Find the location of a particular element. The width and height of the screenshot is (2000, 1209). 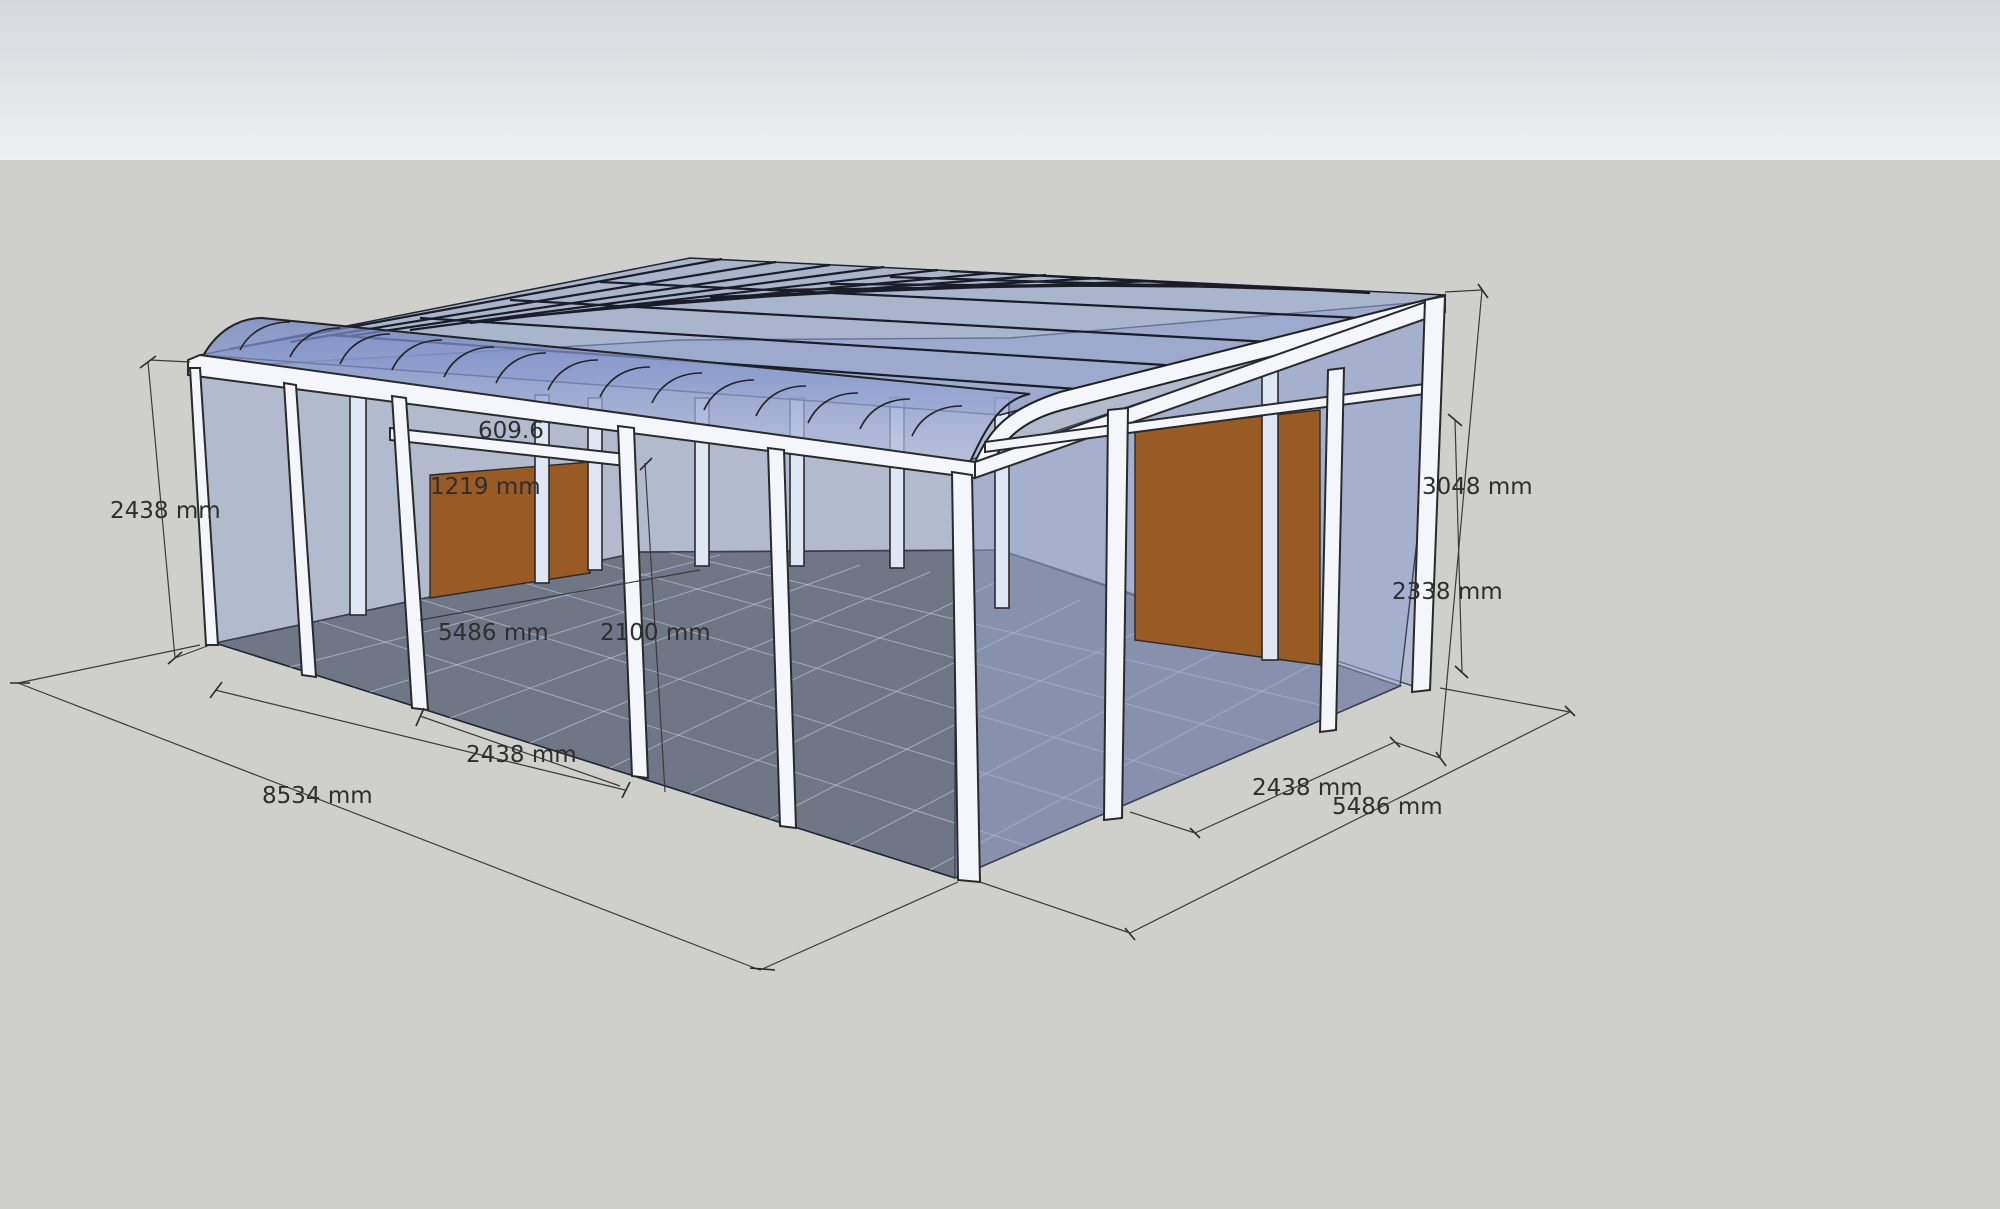

dim-transom-height: 1219 mm is located at coordinates (485, 487).